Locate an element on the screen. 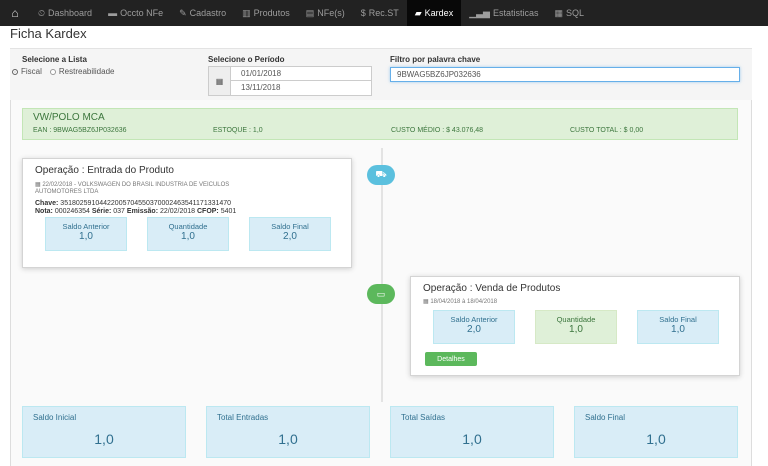  nav-item-cadastro: ✎ Cadastro is located at coordinates (202, 13).